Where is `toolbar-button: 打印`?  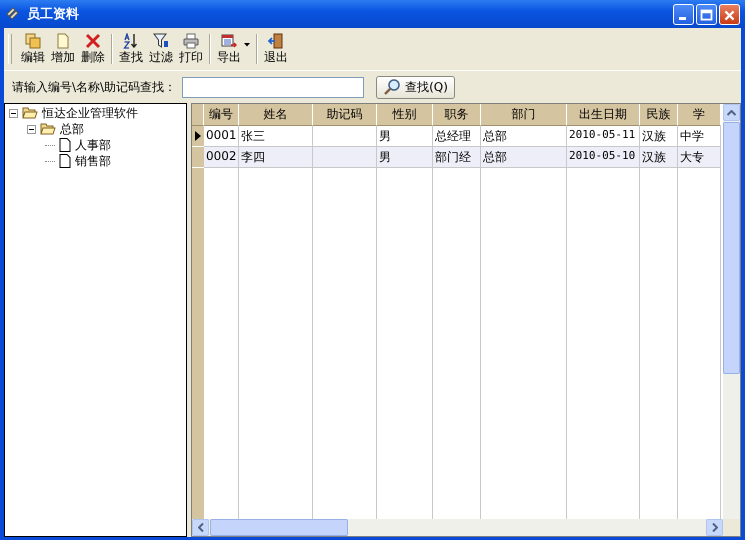
toolbar-button: 打印 is located at coordinates (191, 49).